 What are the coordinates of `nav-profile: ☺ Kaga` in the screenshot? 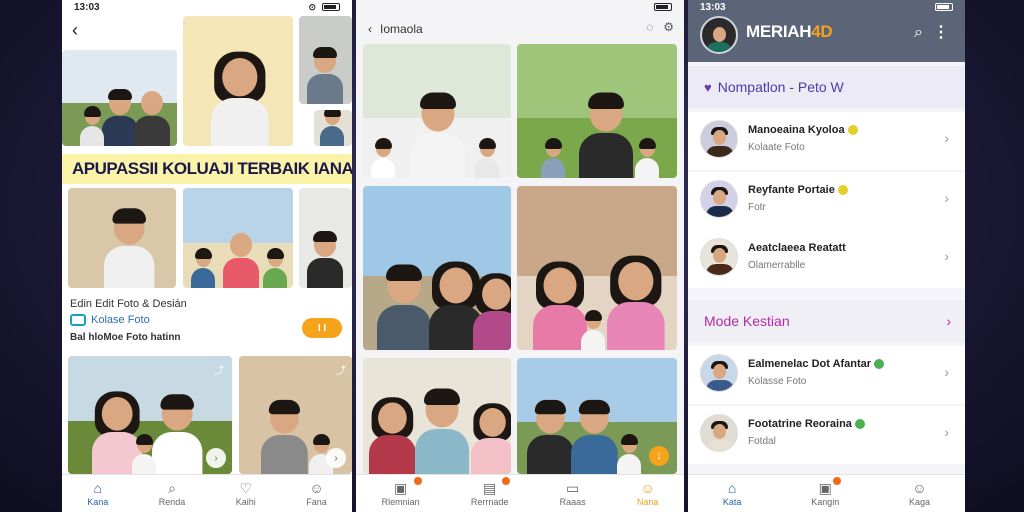 It's located at (919, 494).